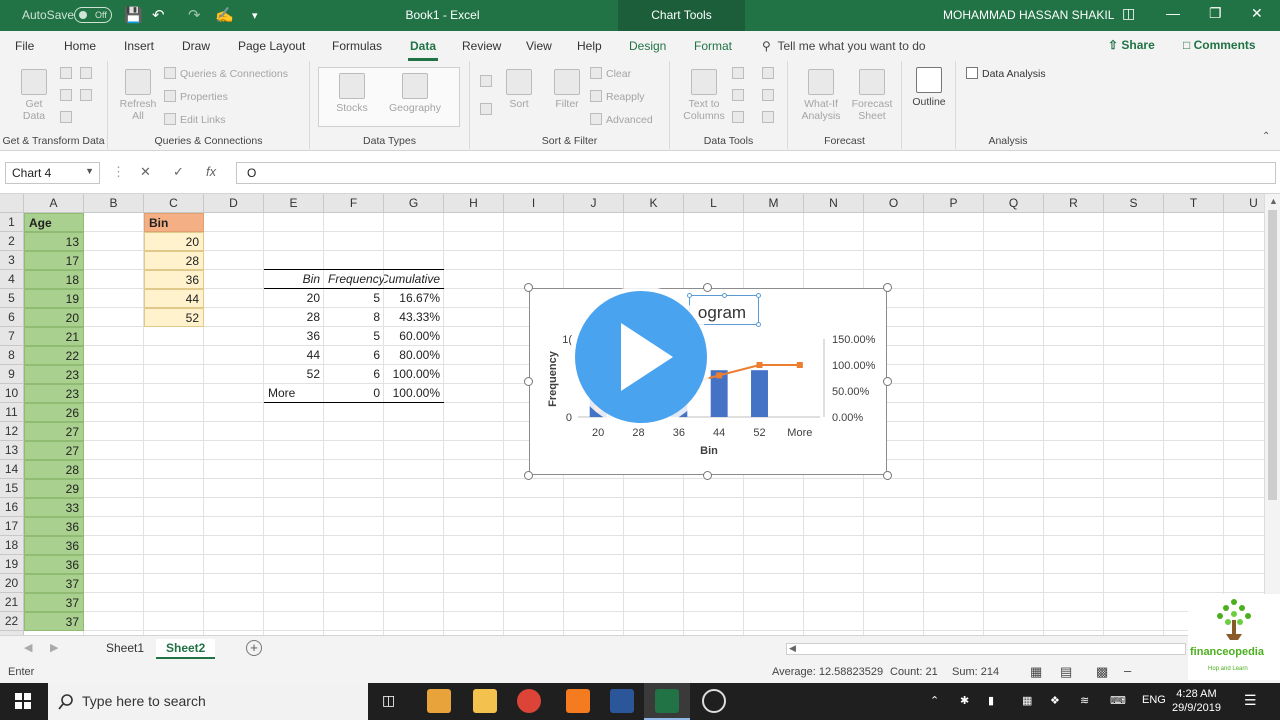 The image size is (1280, 720). Describe the element at coordinates (234, 203) in the screenshot. I see `column-header: D` at that location.